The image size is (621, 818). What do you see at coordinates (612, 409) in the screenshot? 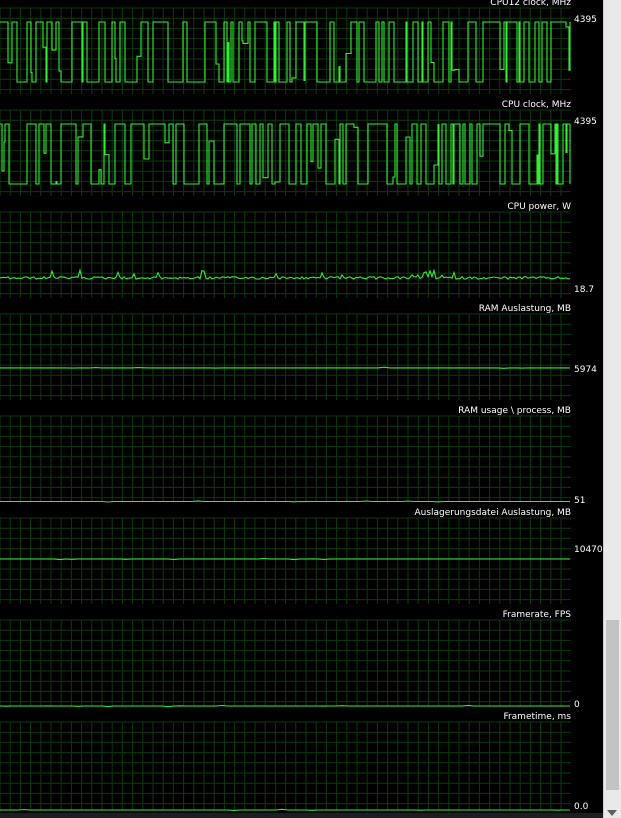
I see `vertical-scrollbar` at bounding box center [612, 409].